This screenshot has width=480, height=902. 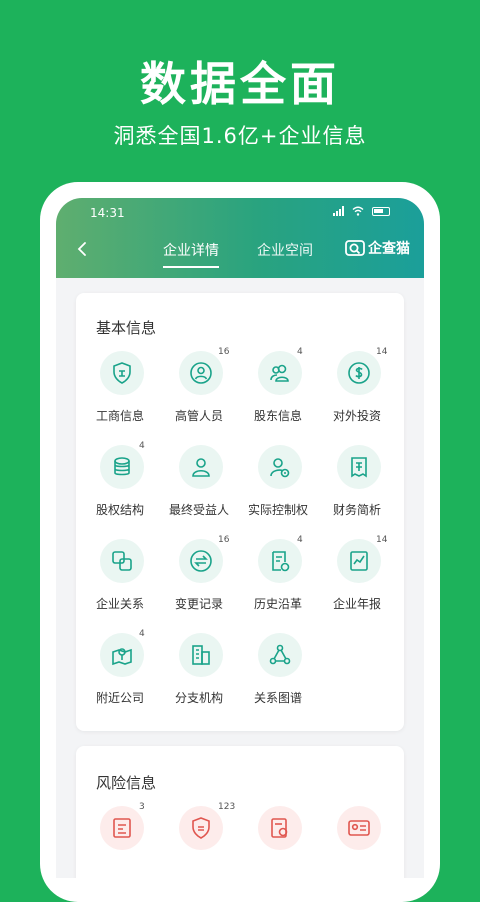 What do you see at coordinates (199, 396) in the screenshot?
I see `basic-info-item: 16 高管人员` at bounding box center [199, 396].